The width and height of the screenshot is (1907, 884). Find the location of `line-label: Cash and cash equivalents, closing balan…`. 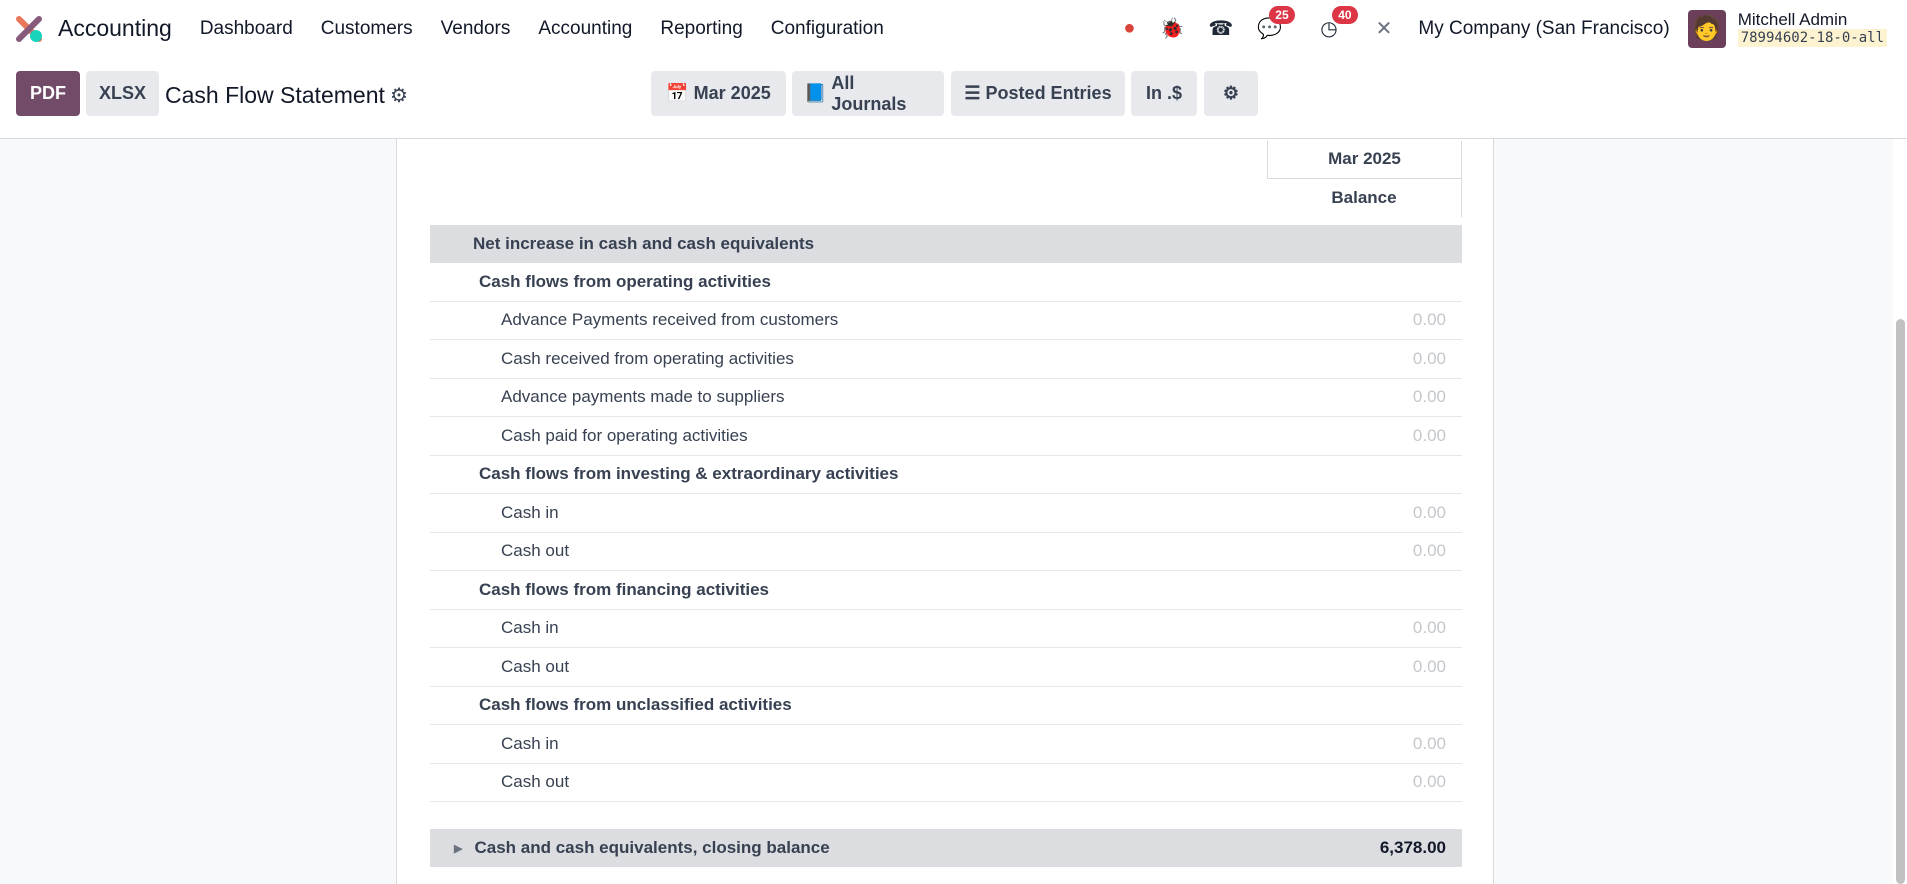

line-label: Cash and cash equivalents, closing balan… is located at coordinates (652, 847).